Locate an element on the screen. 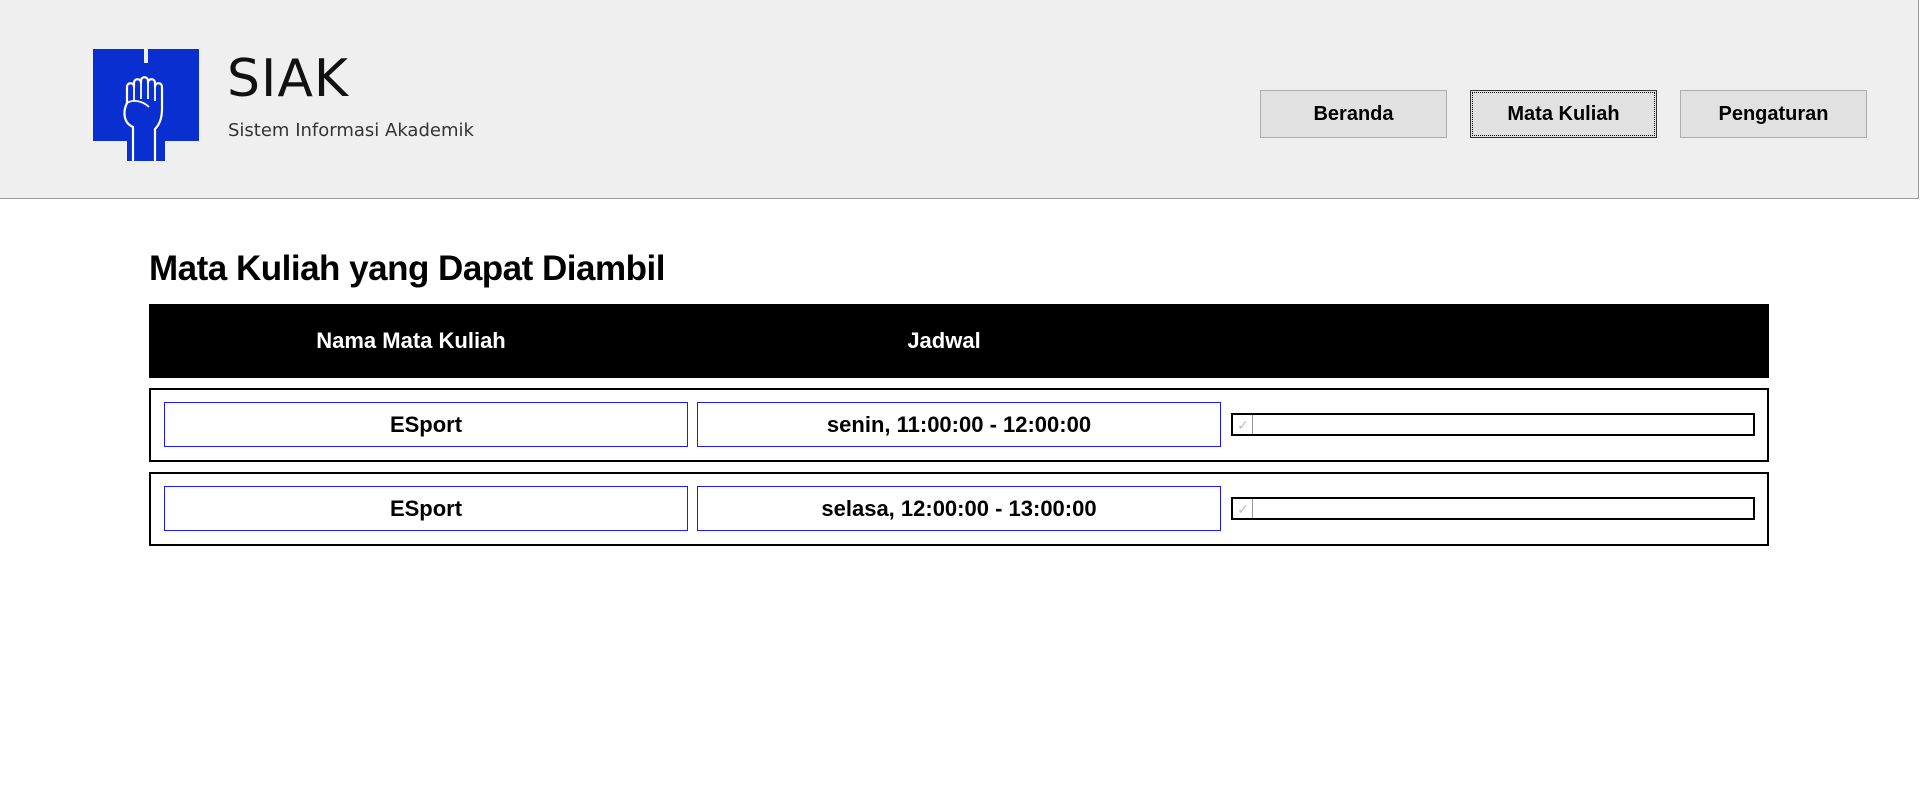  table-header: Nama Mata Kuliah Jadwal is located at coordinates (959, 341).